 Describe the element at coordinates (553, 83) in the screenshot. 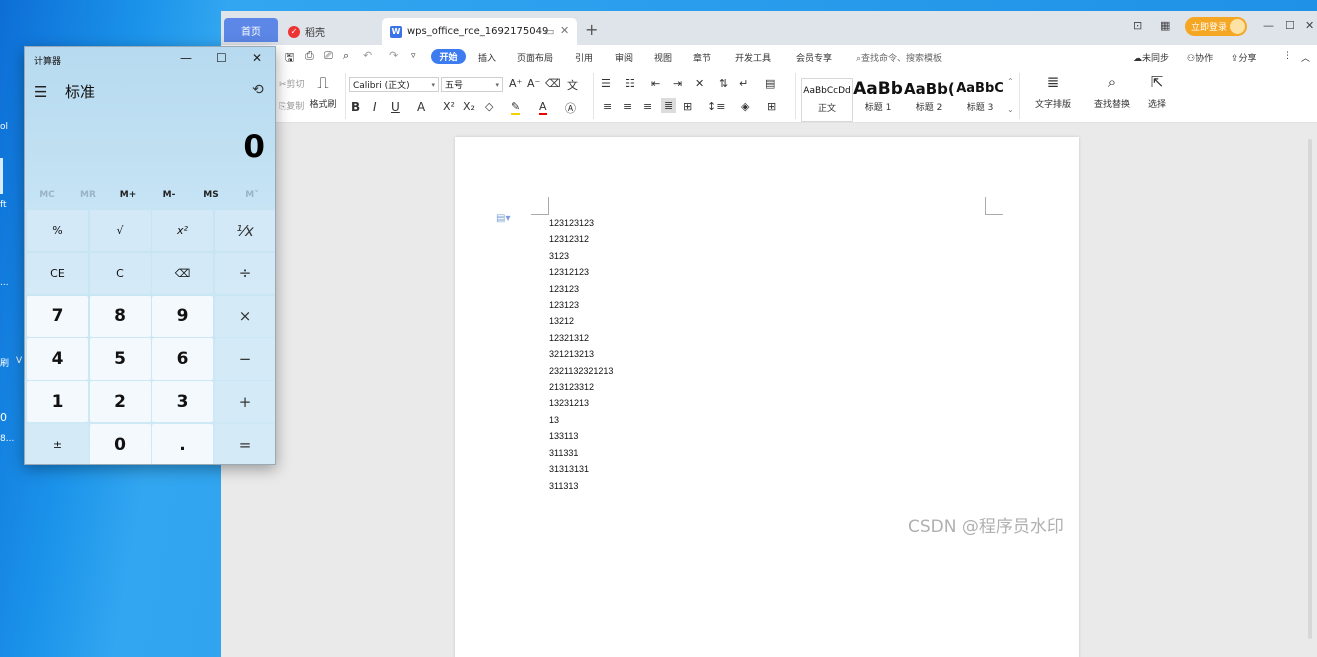

I see `clear-format-icon: ⌫` at that location.